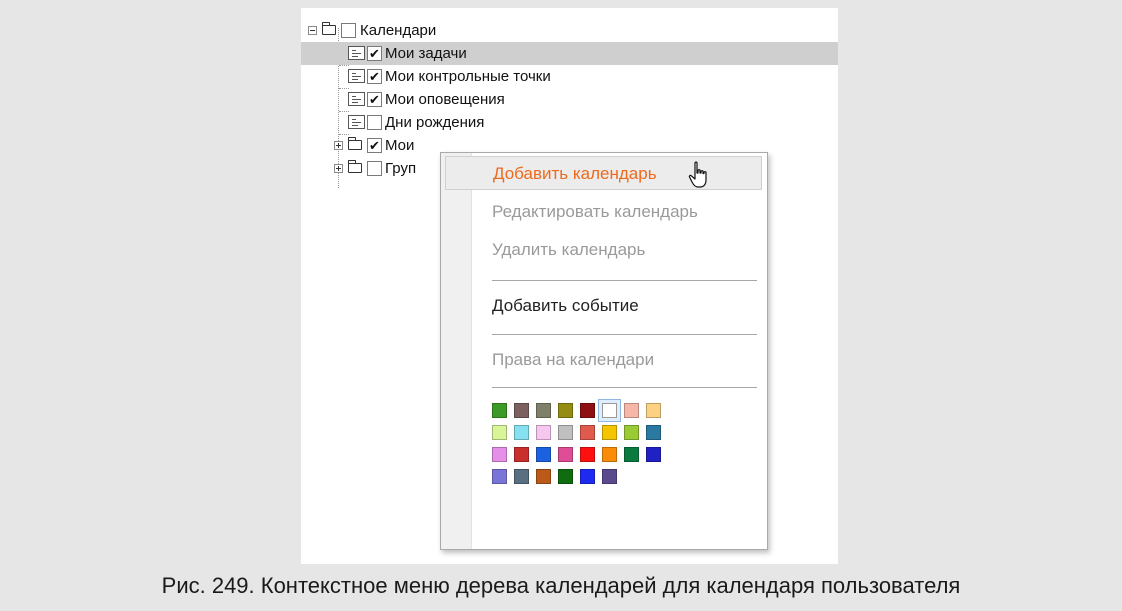 Image resolution: width=1122 pixels, height=611 pixels. I want to click on tree-node-label: Мои контрольные точки, so click(468, 76).